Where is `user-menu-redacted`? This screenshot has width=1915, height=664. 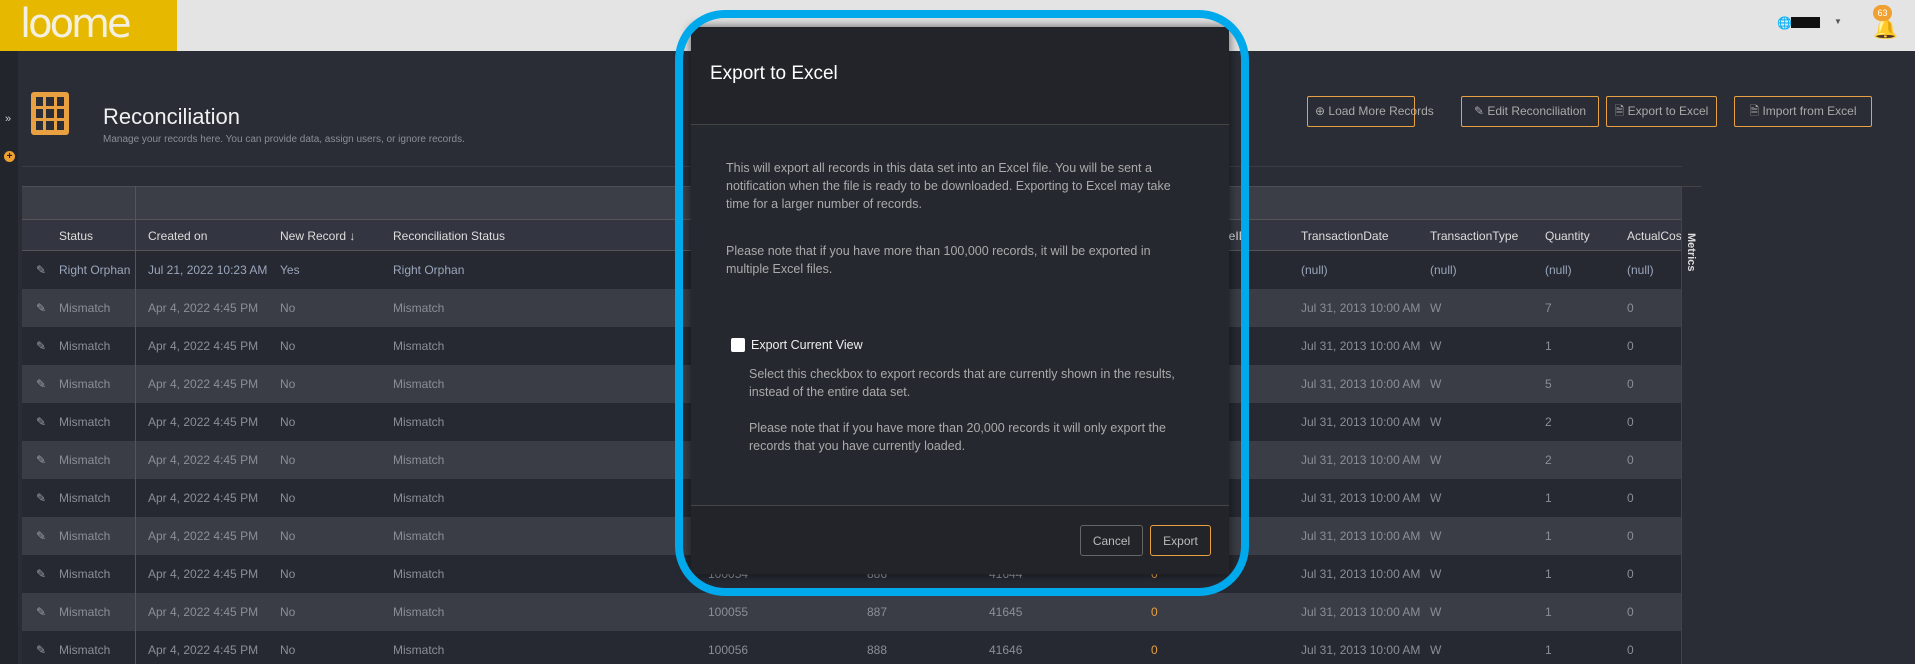 user-menu-redacted is located at coordinates (1805, 22).